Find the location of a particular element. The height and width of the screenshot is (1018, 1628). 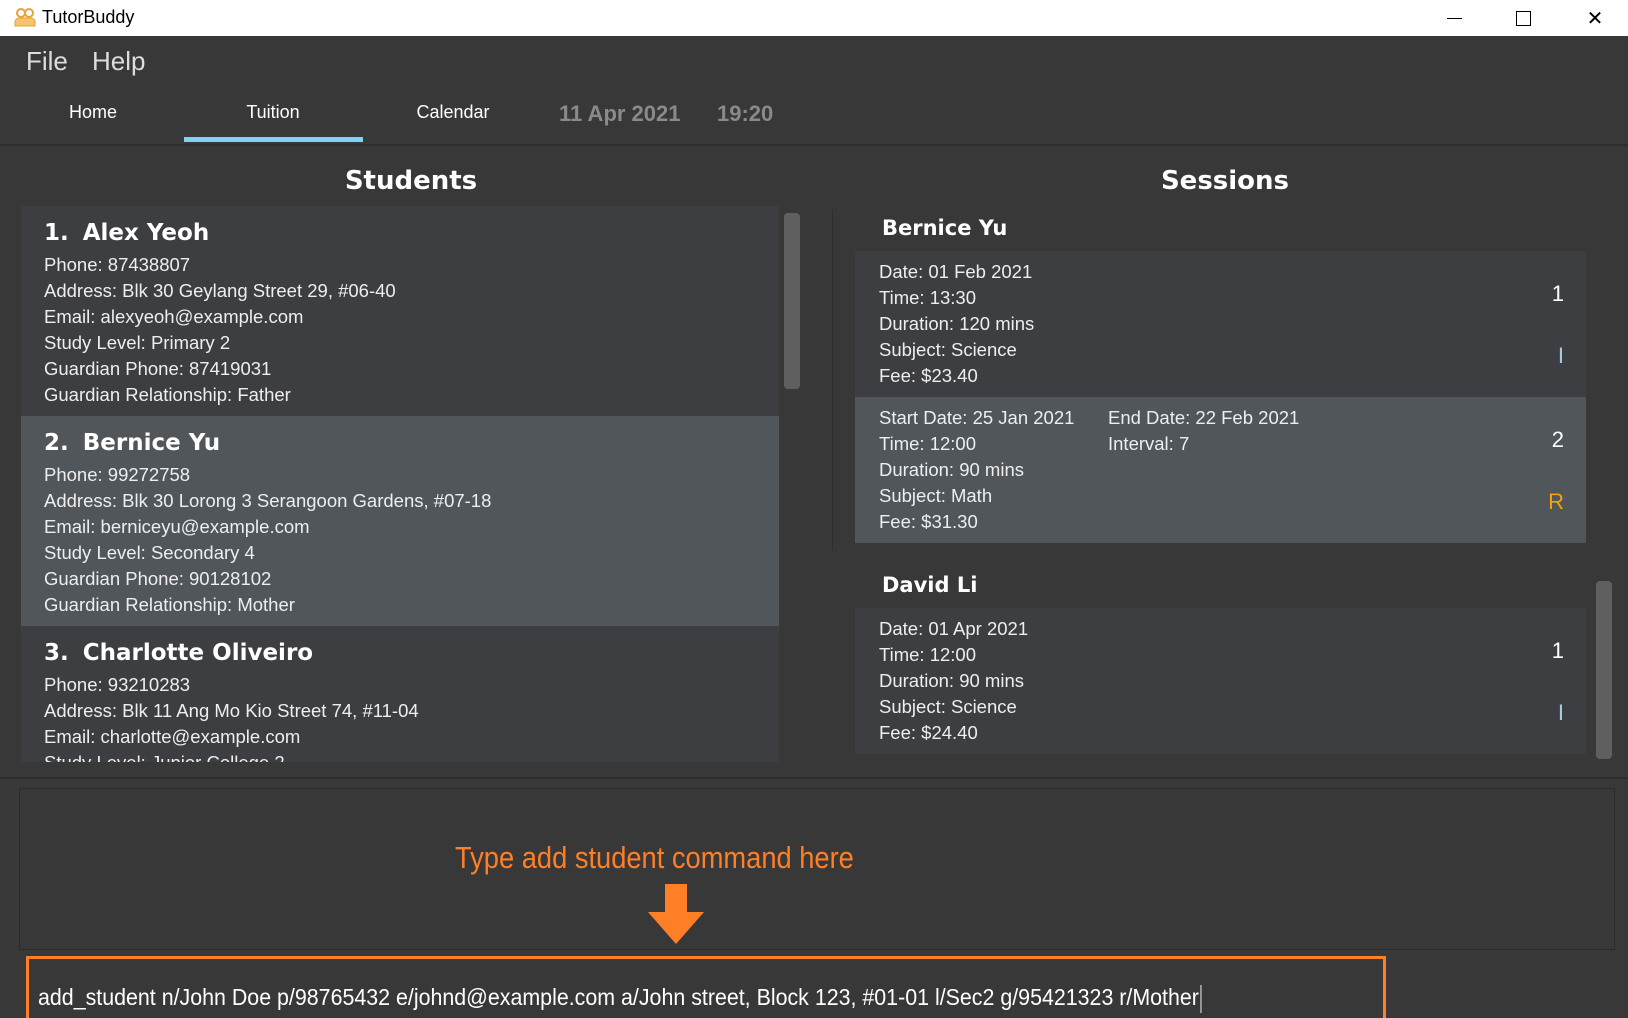

session-date: Date: 01 Apr 2021 is located at coordinates (954, 628).